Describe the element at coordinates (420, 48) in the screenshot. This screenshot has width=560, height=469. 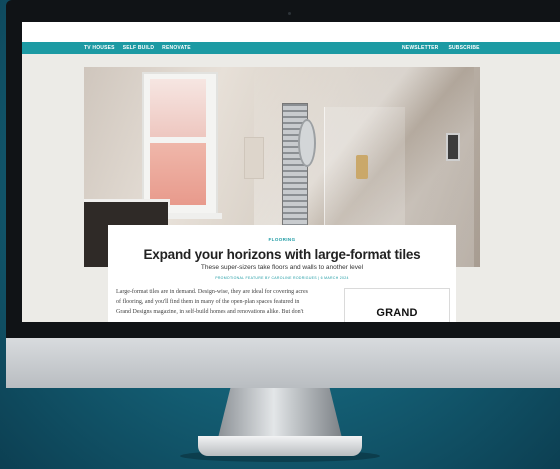
I see `nav-newsletter: NEWSLETTER` at that location.